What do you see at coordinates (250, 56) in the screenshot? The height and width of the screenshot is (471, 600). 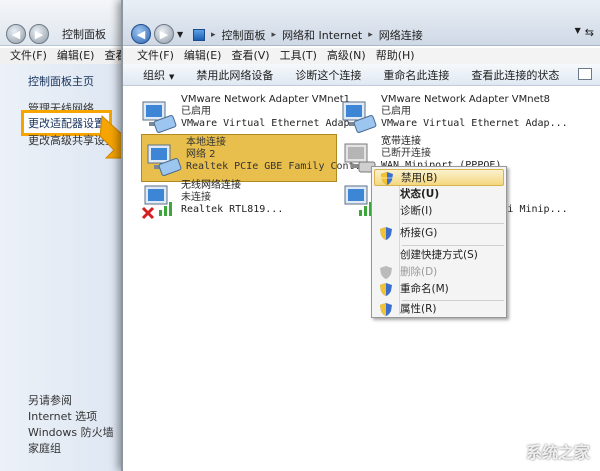 I see `menu-view: 查看(V)` at bounding box center [250, 56].